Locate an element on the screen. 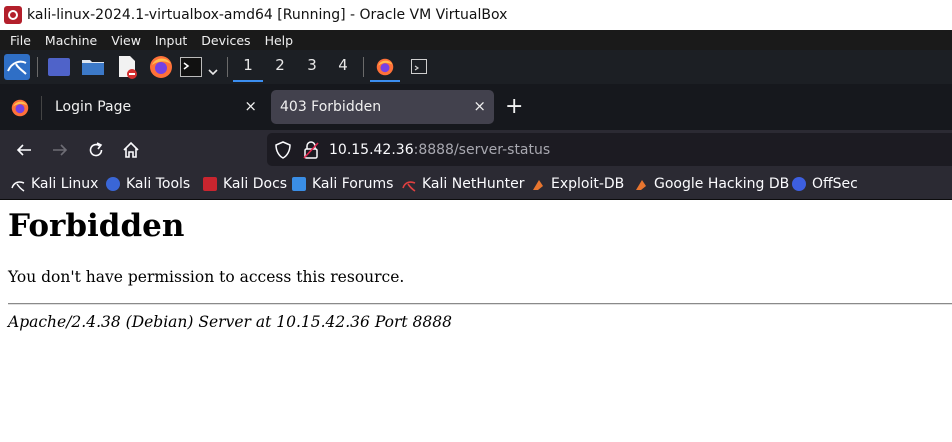 Image resolution: width=952 pixels, height=442 pixels. url-path: :8888/server-status is located at coordinates (482, 150).